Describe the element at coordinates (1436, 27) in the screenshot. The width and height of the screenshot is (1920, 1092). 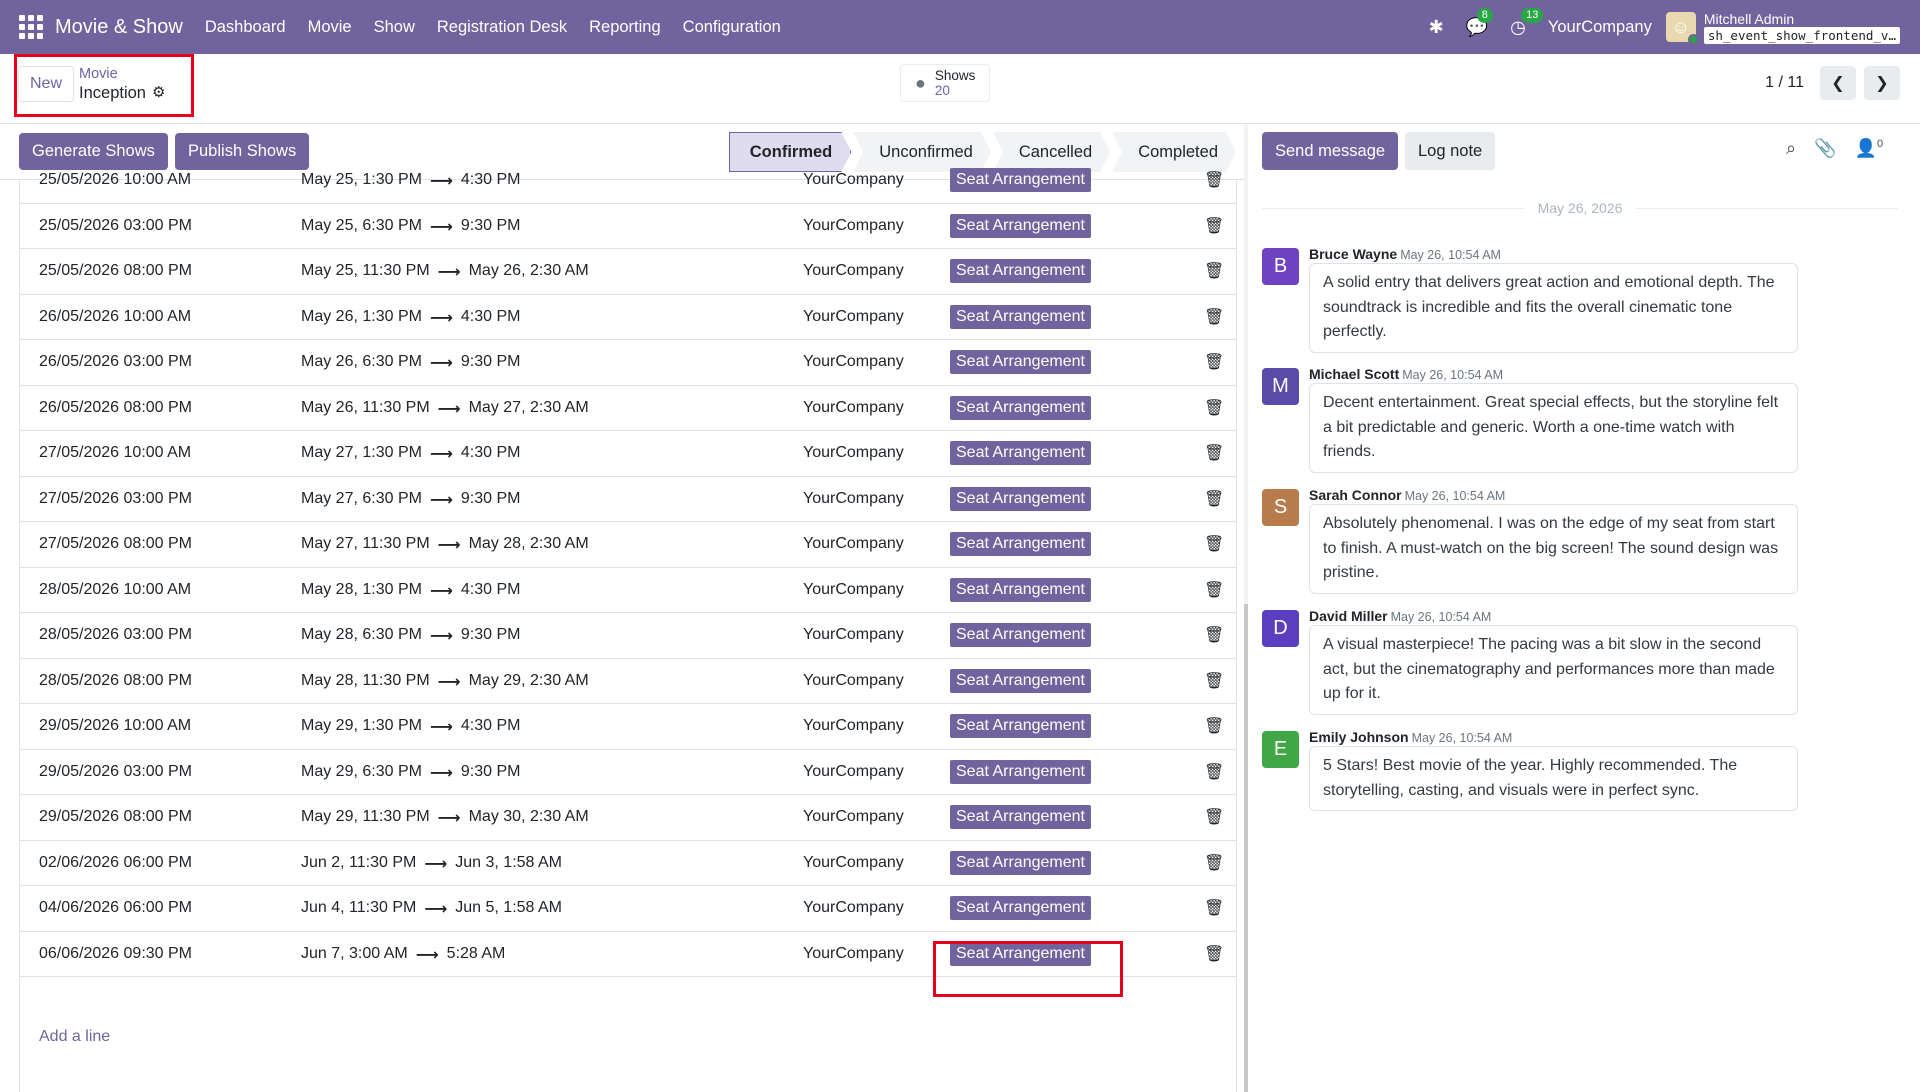
I see `bug-icon: ✱` at that location.